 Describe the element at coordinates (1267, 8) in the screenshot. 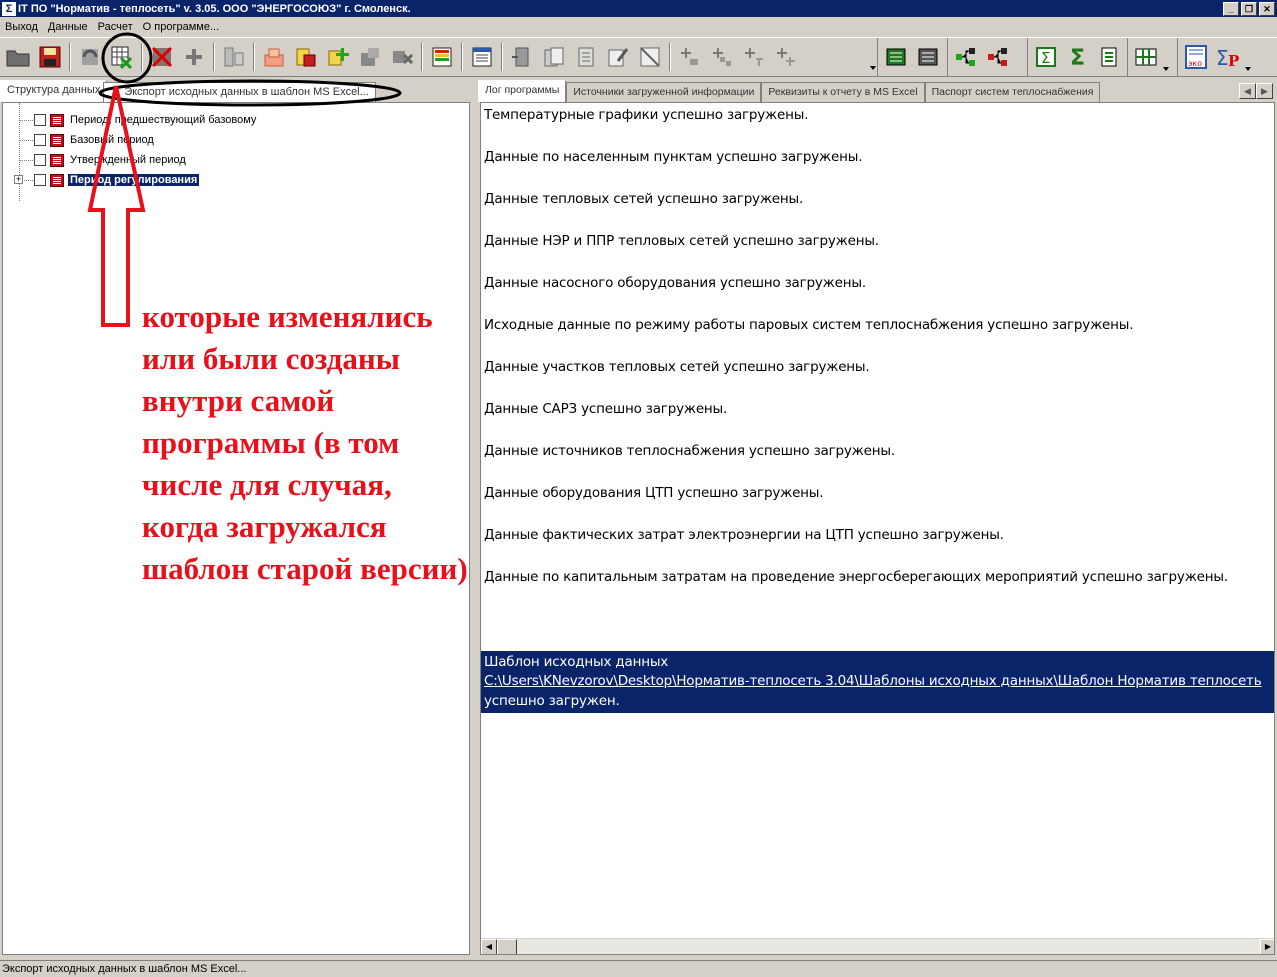

I see `close-button: ✕` at that location.